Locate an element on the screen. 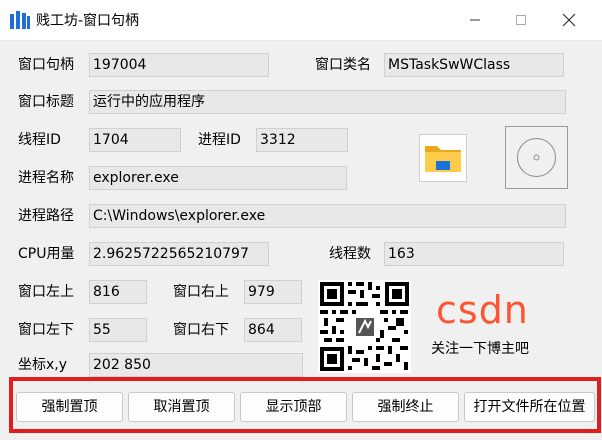 The width and height of the screenshot is (602, 440). force-kill-button: 强制终止 is located at coordinates (405, 407).